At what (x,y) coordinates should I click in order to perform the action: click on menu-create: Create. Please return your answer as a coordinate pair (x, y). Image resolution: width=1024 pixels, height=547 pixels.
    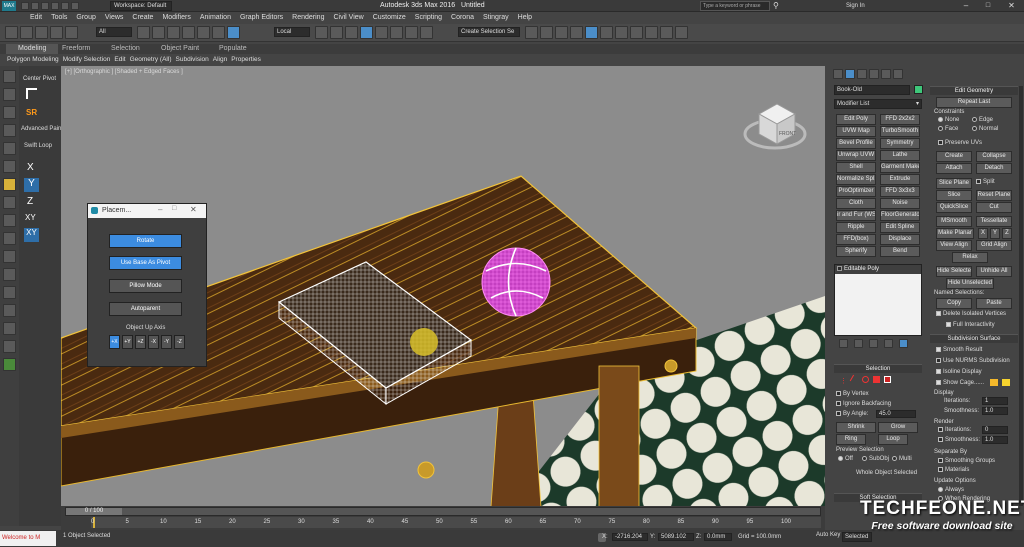
    Looking at the image, I should click on (142, 18).